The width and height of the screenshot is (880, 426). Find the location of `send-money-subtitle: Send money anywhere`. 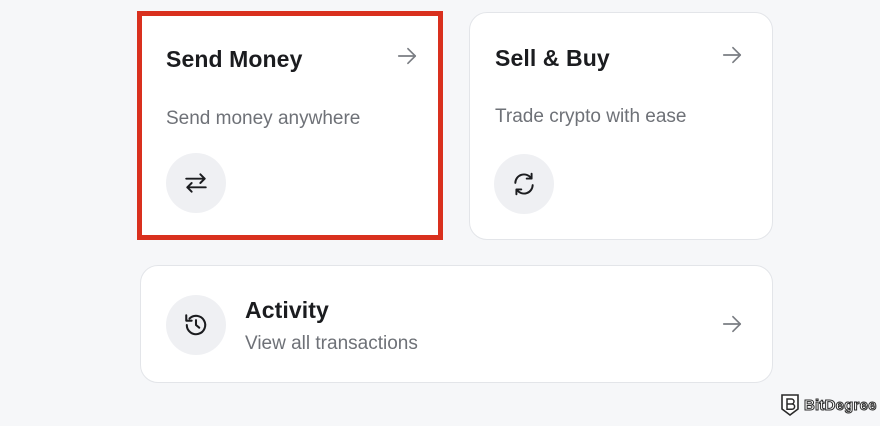

send-money-subtitle: Send money anywhere is located at coordinates (263, 118).